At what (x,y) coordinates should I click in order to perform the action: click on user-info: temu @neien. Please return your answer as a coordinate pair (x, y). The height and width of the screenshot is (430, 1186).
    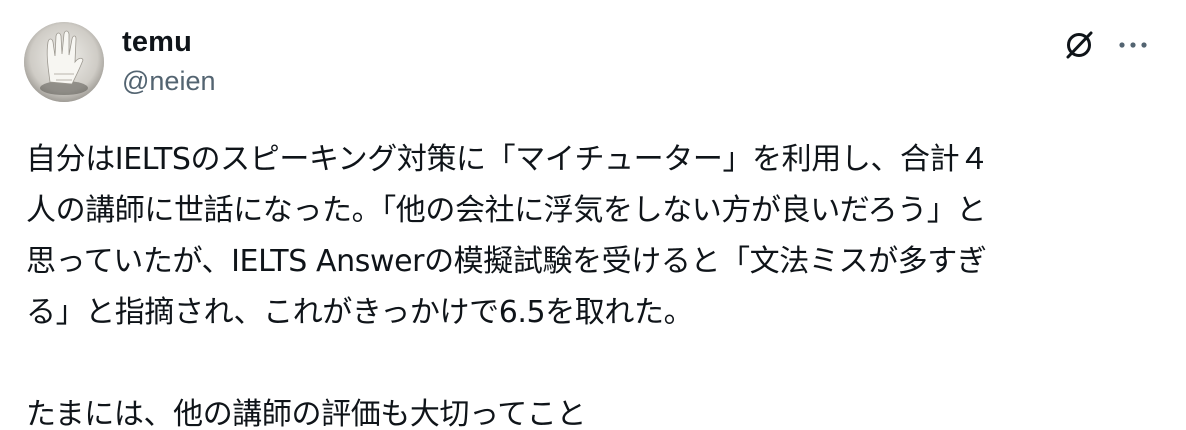
    Looking at the image, I should click on (168, 61).